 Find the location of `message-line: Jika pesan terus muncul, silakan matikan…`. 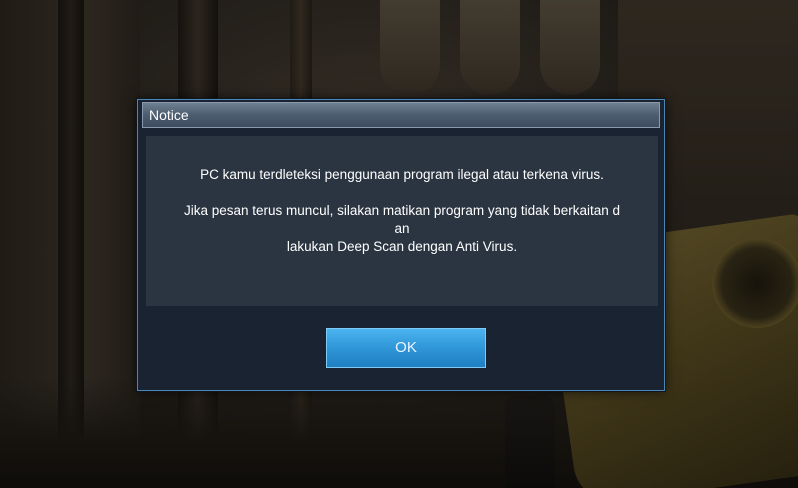

message-line: Jika pesan terus muncul, silakan matikan… is located at coordinates (402, 210).